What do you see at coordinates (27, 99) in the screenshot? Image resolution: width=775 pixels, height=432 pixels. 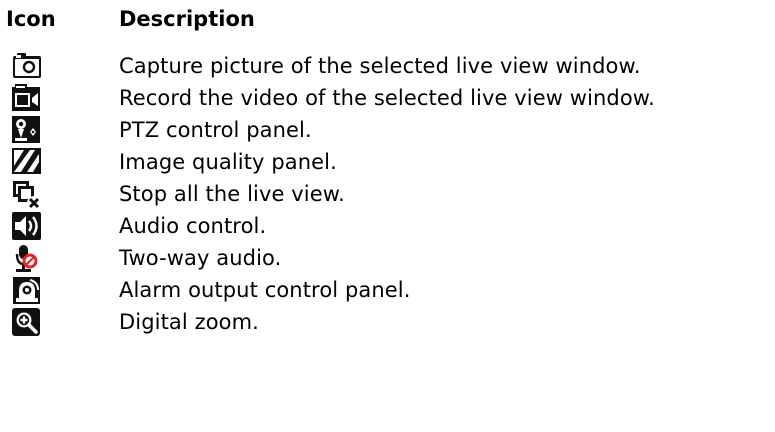 I see `video-record-icon` at bounding box center [27, 99].